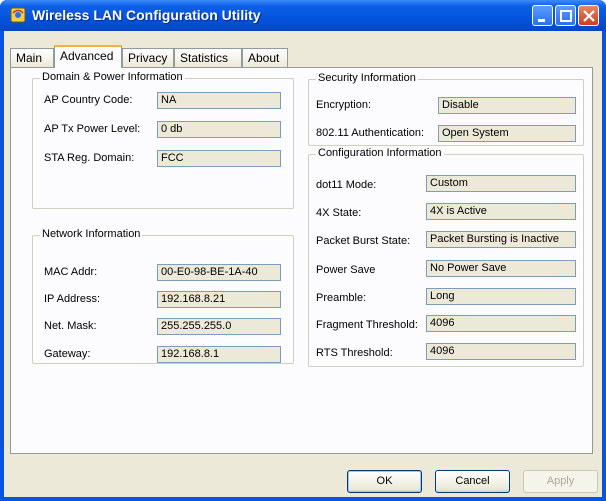  Describe the element at coordinates (346, 185) in the screenshot. I see `dot11-mode-label: dot11 Mode:` at that location.